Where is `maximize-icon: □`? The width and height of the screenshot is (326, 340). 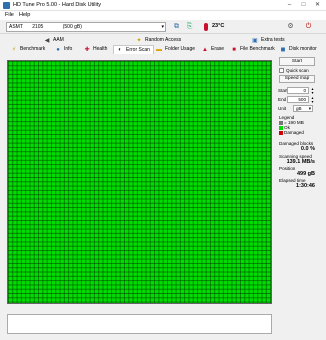
maximize-icon: □ is located at coordinates (303, 5).